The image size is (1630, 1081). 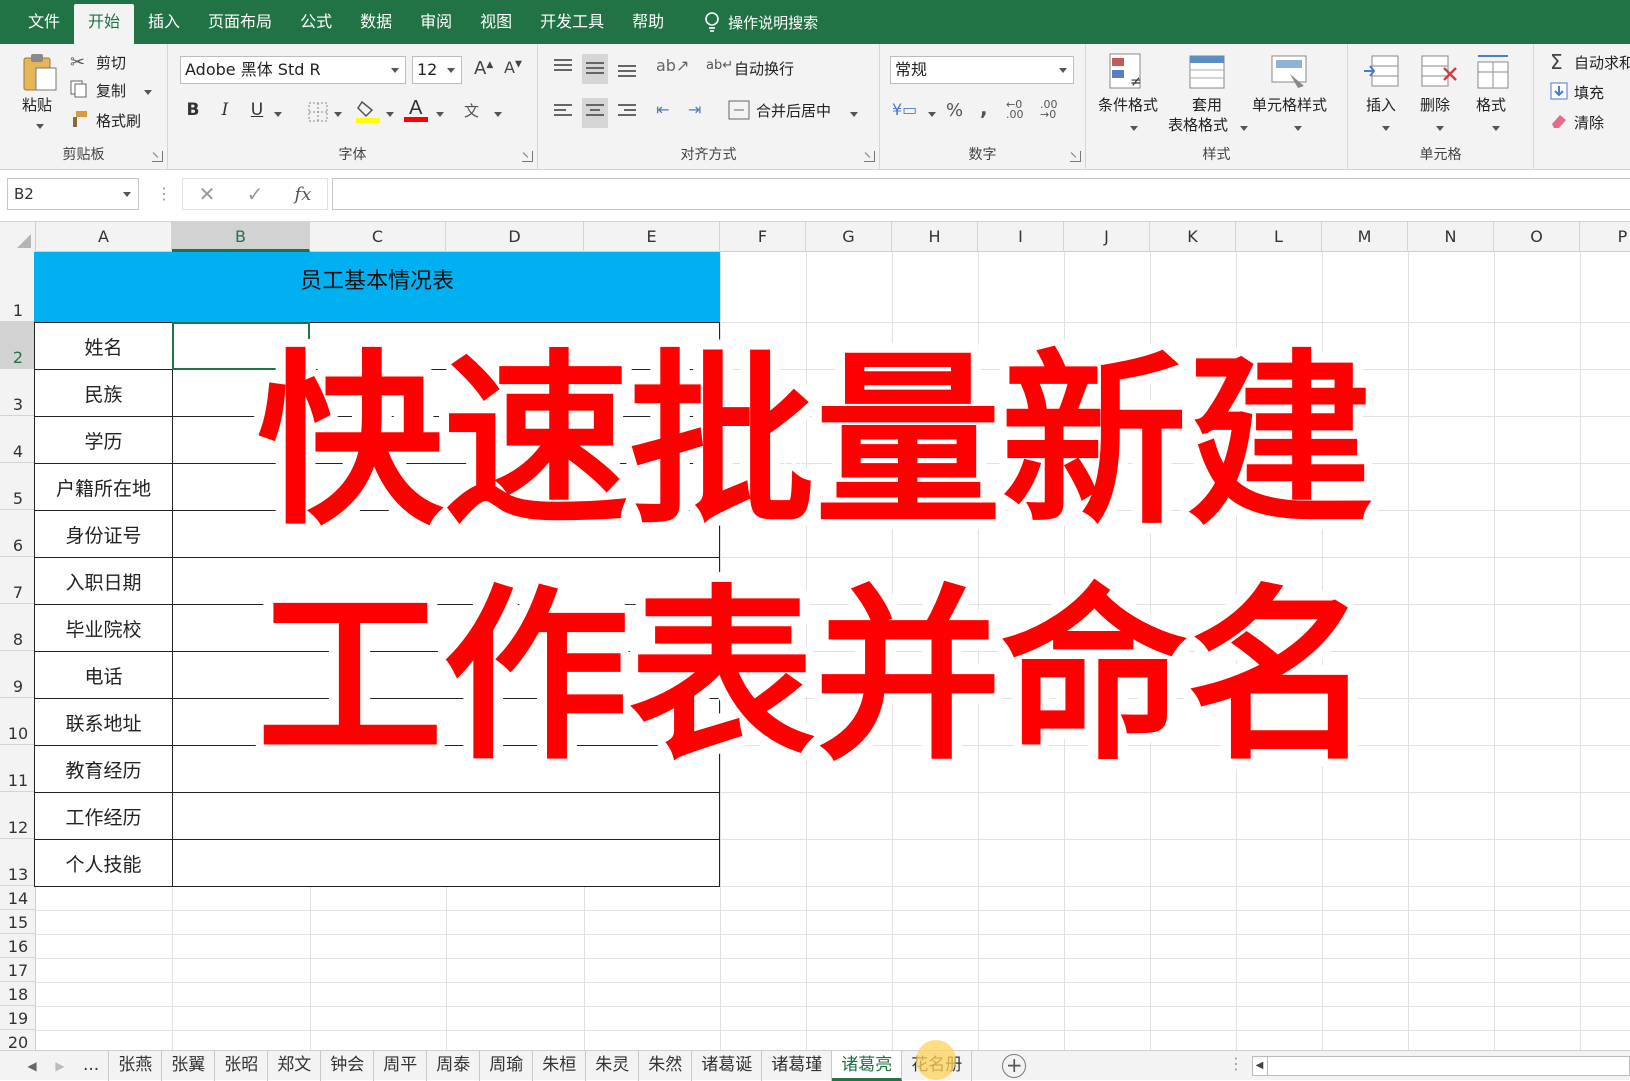 What do you see at coordinates (954, 110) in the screenshot?
I see `percent-button: %` at bounding box center [954, 110].